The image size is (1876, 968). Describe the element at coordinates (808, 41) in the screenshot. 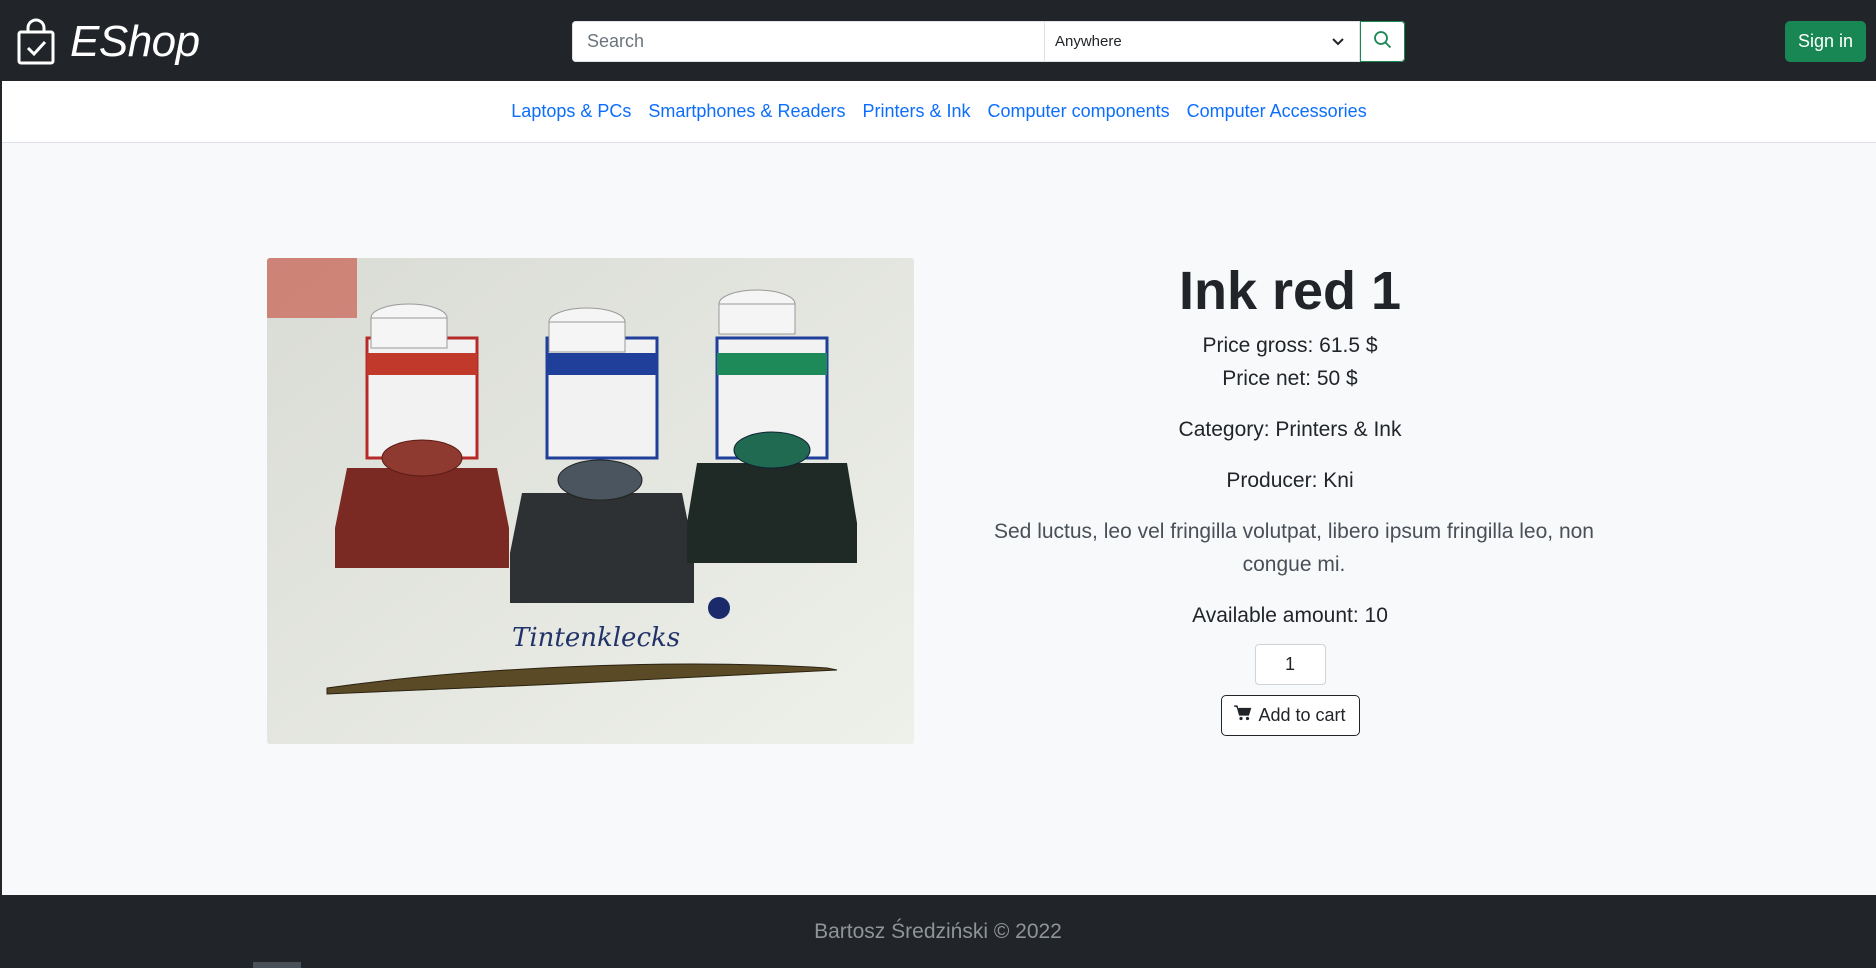

I see `search-input` at that location.